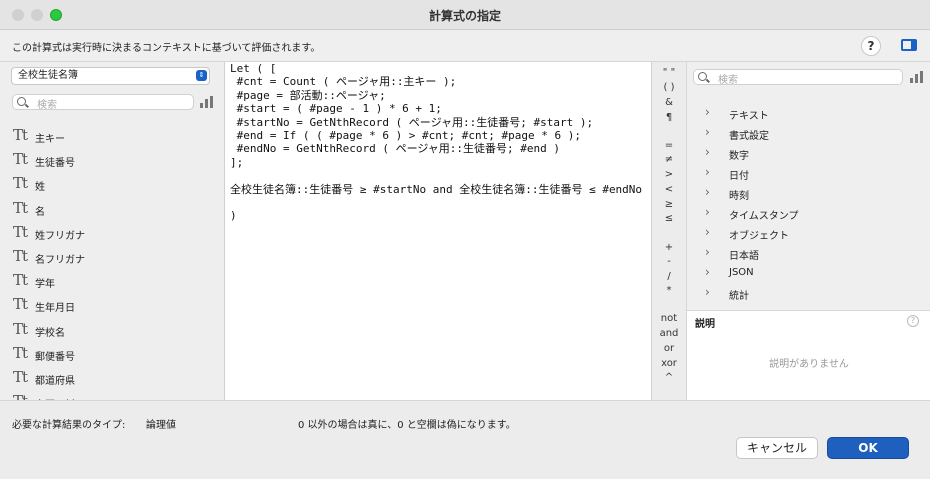  I want to click on operator-item: " ", so click(669, 72).